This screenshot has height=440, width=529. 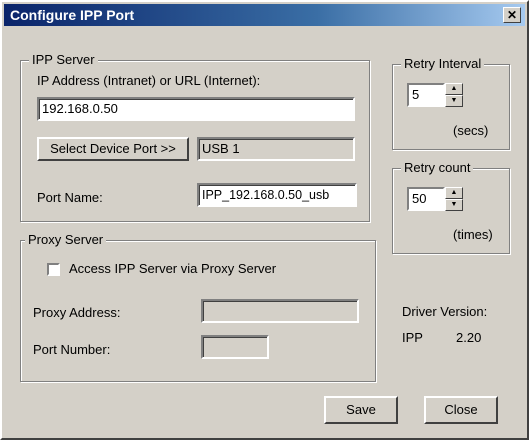 I want to click on port-name-label: Port Name:, so click(x=70, y=197).